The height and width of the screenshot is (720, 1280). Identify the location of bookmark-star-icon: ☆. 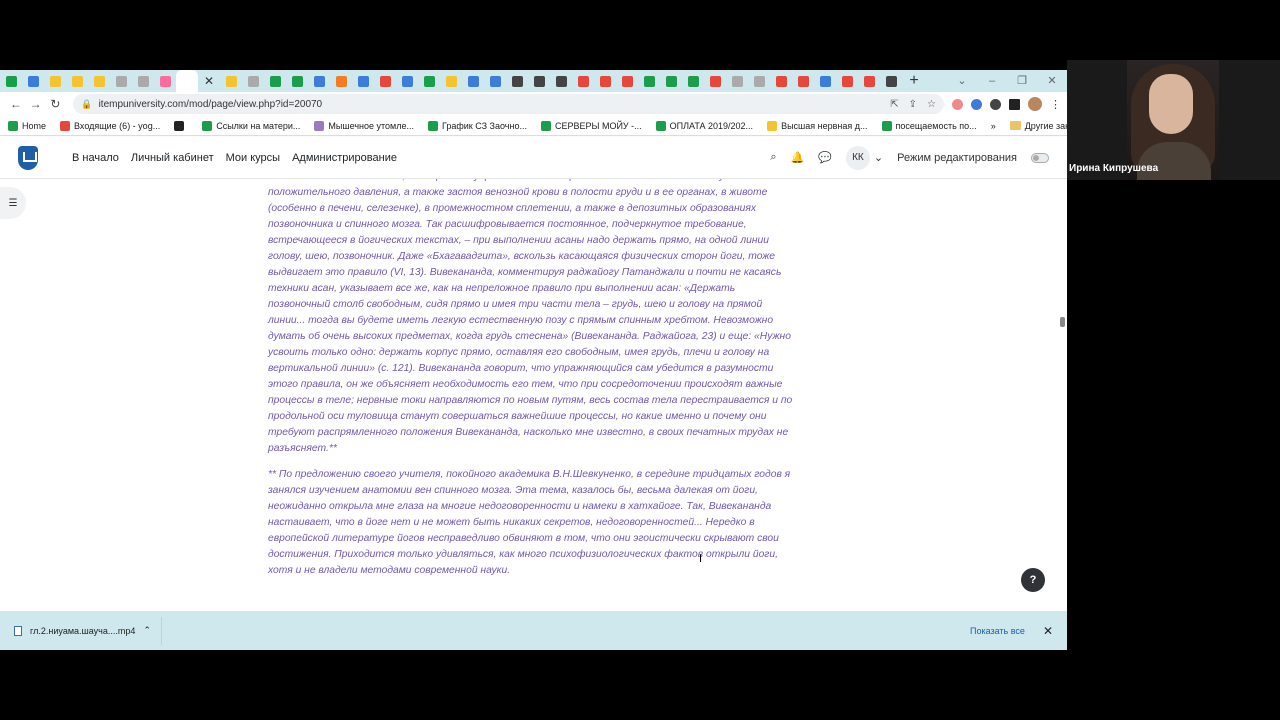
(931, 104).